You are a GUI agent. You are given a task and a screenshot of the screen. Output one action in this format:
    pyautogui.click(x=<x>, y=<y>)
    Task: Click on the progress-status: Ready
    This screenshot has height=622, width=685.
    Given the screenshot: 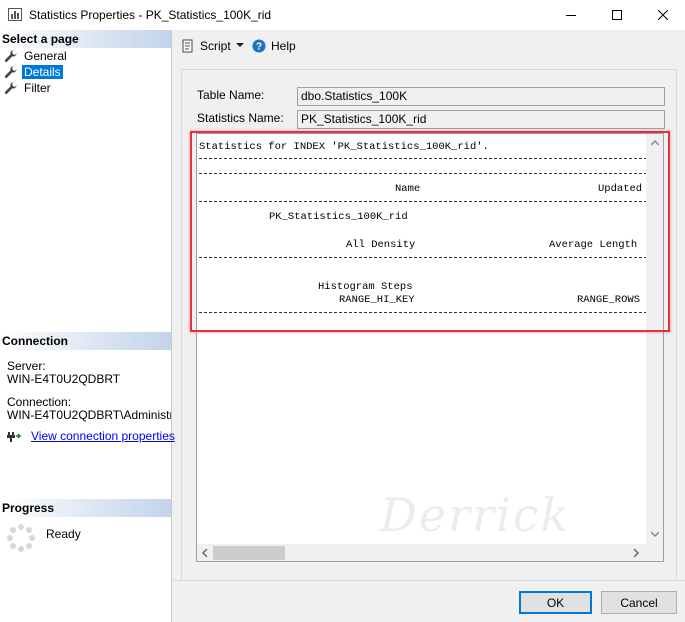 What is the action you would take?
    pyautogui.click(x=63, y=534)
    